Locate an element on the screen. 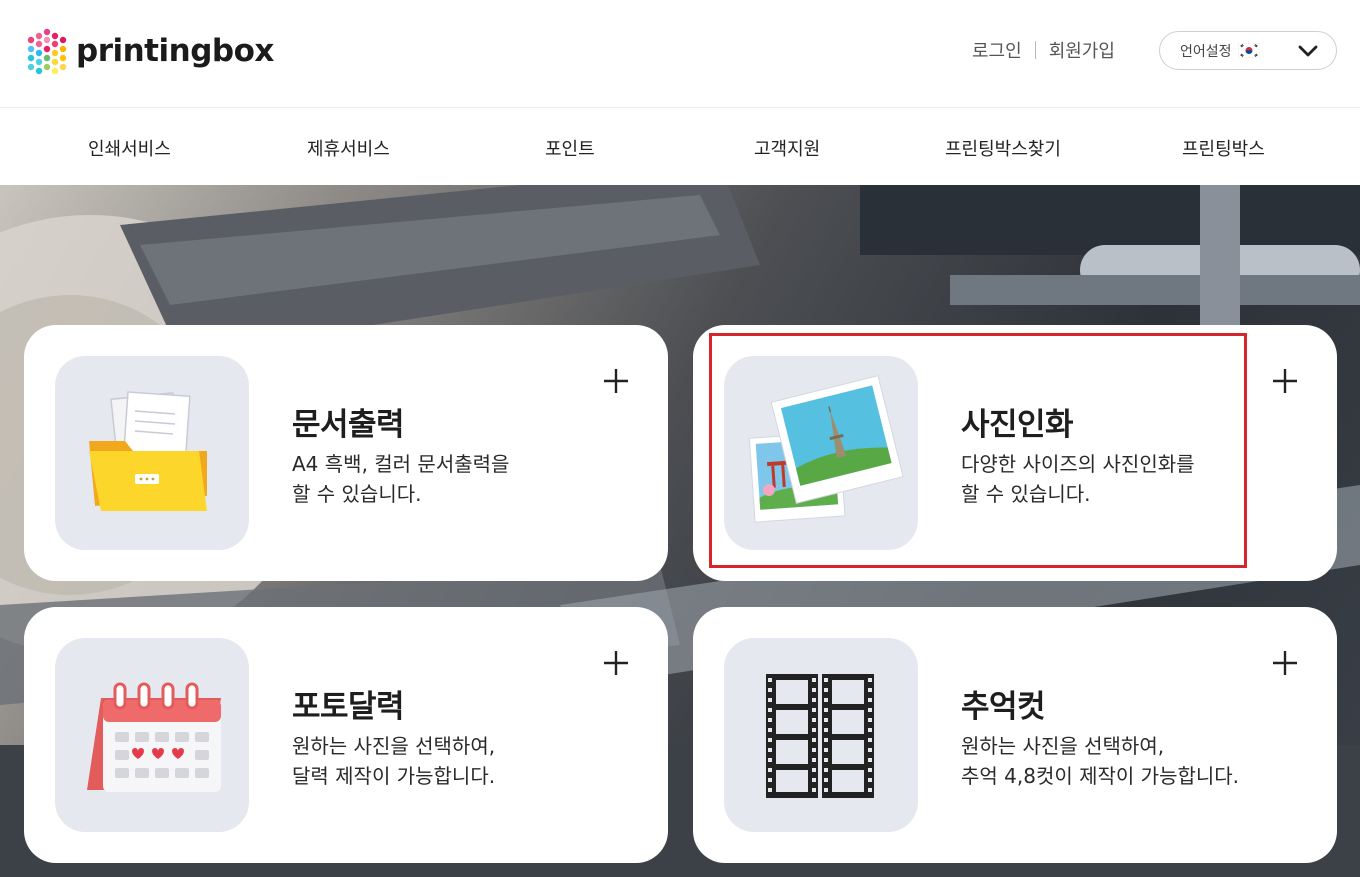 The width and height of the screenshot is (1360, 877). service-card-document-print: 문서출력 A4 흑백, 컬러 문서출력을 할 수 있습니다. is located at coordinates (346, 453).